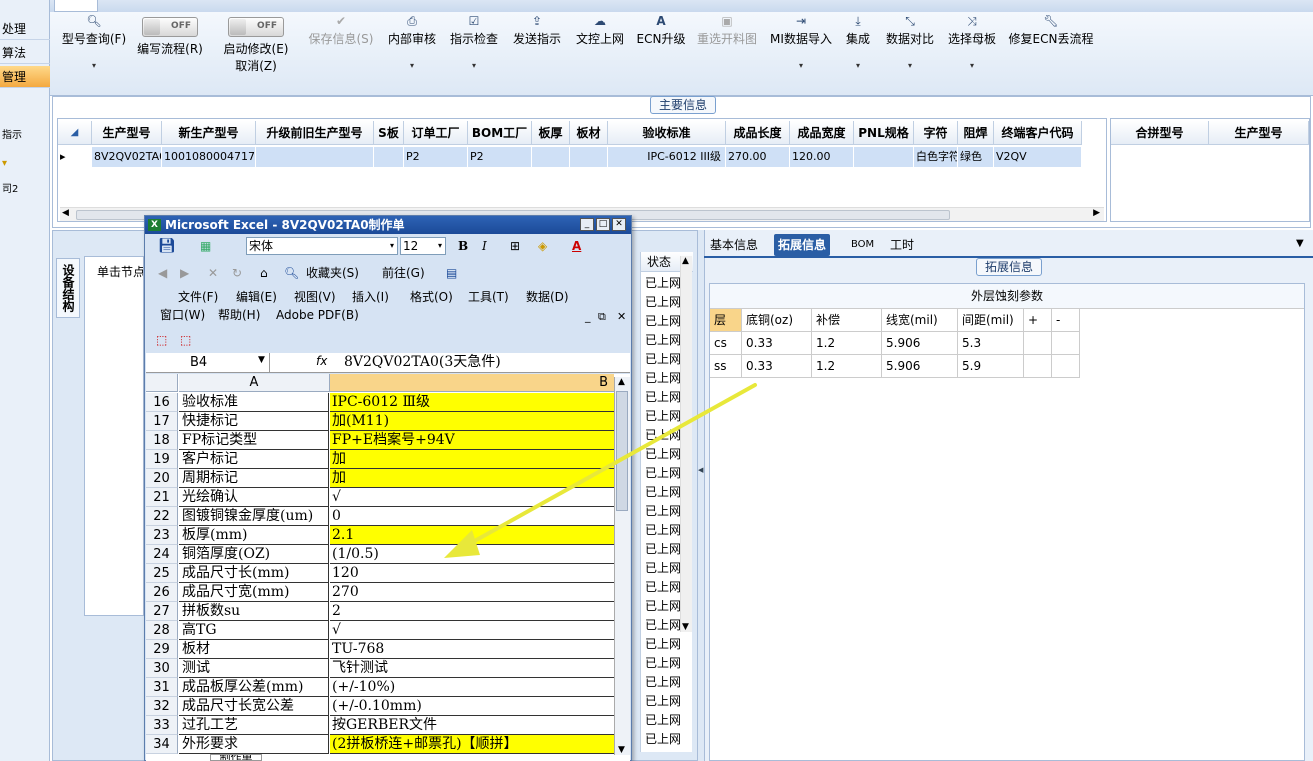 The width and height of the screenshot is (1313, 761). Describe the element at coordinates (209, 157) in the screenshot. I see `grid-cell-2: 10010800047174` at that location.